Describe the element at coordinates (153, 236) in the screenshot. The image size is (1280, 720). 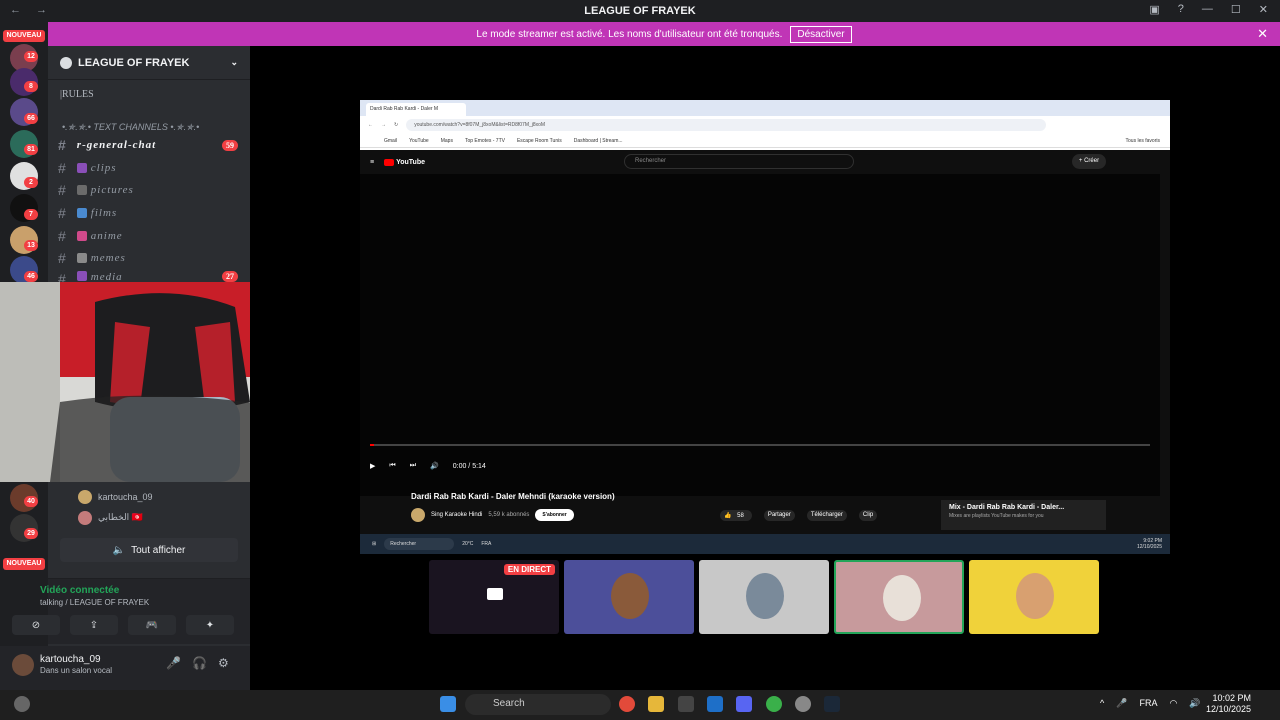
I see `channel-anime: # anime` at that location.